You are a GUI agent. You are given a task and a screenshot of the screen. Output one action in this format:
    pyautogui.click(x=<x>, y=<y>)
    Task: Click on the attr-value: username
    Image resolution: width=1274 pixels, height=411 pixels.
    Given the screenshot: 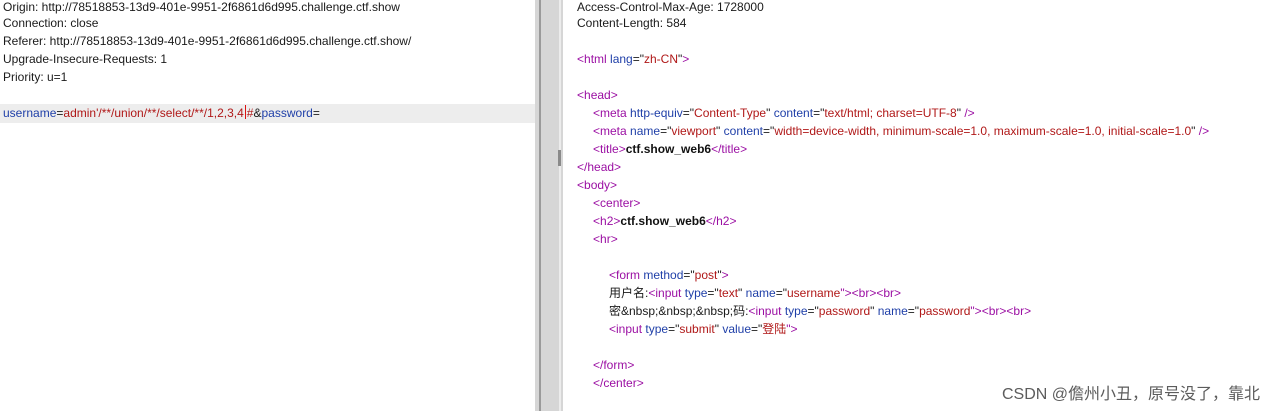 What is the action you would take?
    pyautogui.click(x=813, y=293)
    